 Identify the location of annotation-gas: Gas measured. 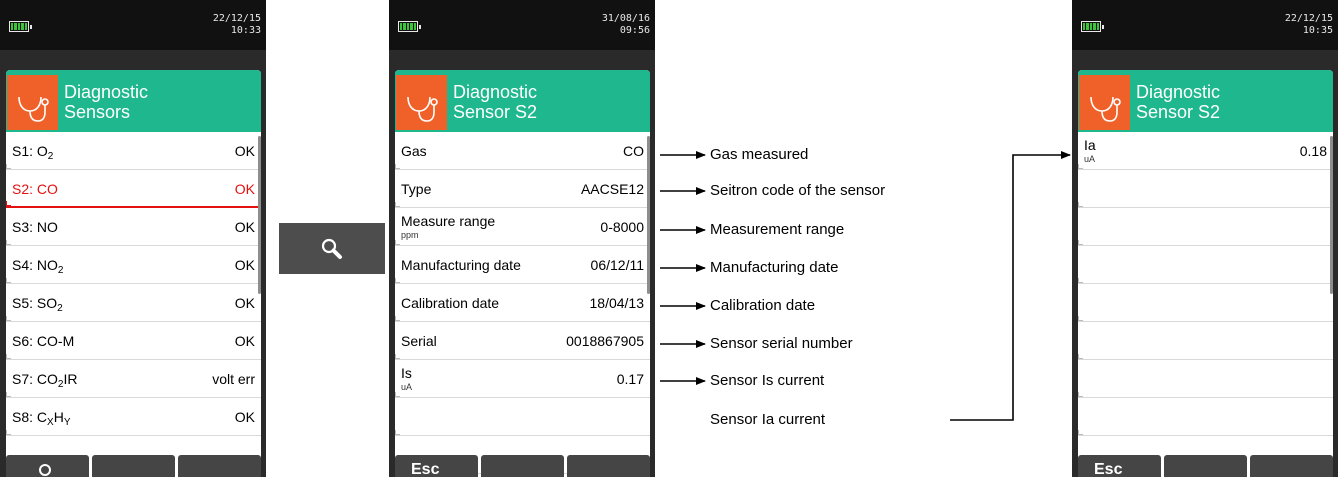
(759, 154).